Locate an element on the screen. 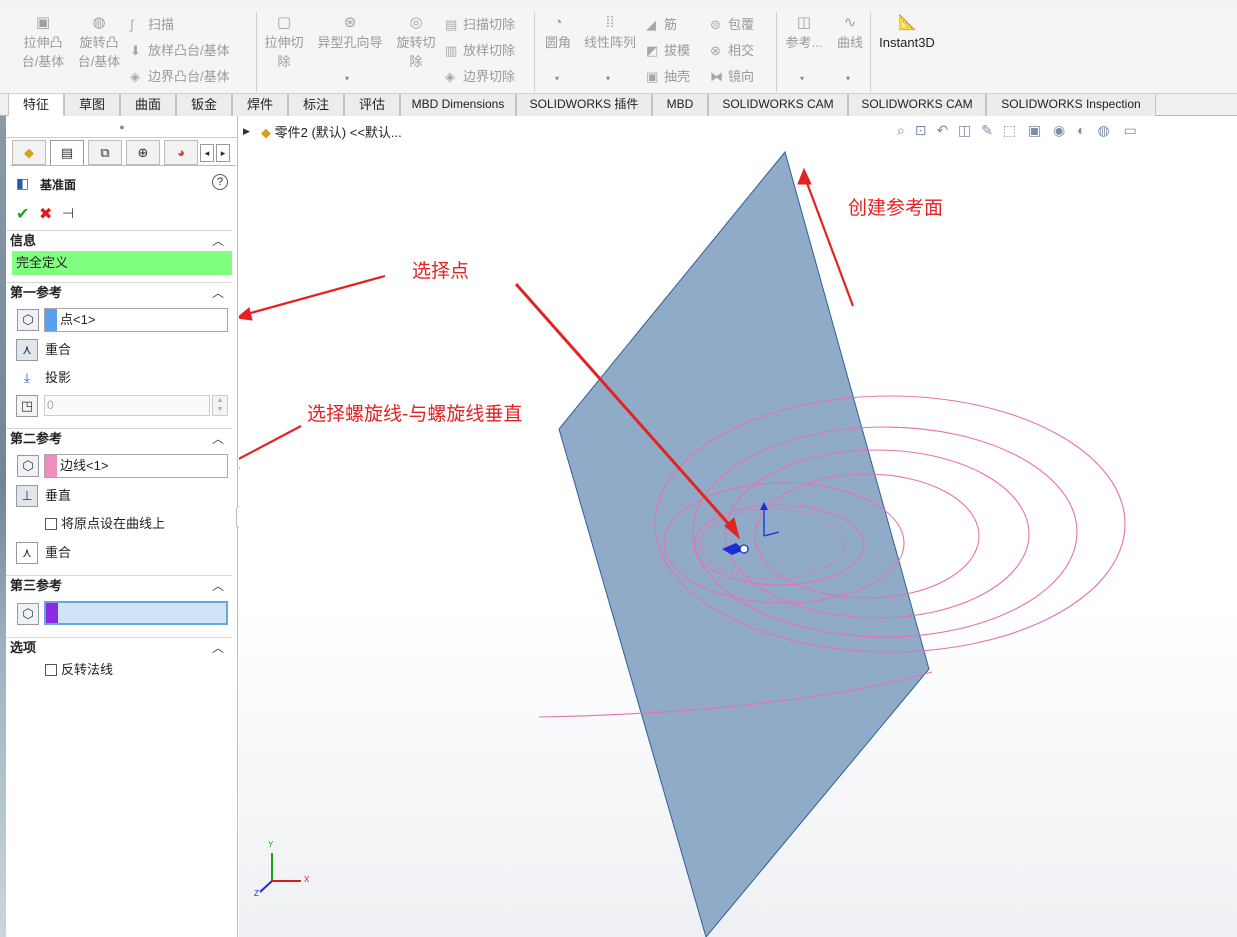 The height and width of the screenshot is (937, 1237). second-reference-field: 边线<1> is located at coordinates (136, 466).